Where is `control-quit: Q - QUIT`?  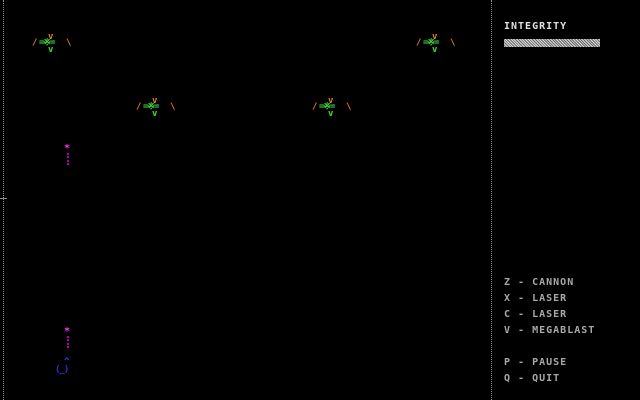 control-quit: Q - QUIT is located at coordinates (532, 378).